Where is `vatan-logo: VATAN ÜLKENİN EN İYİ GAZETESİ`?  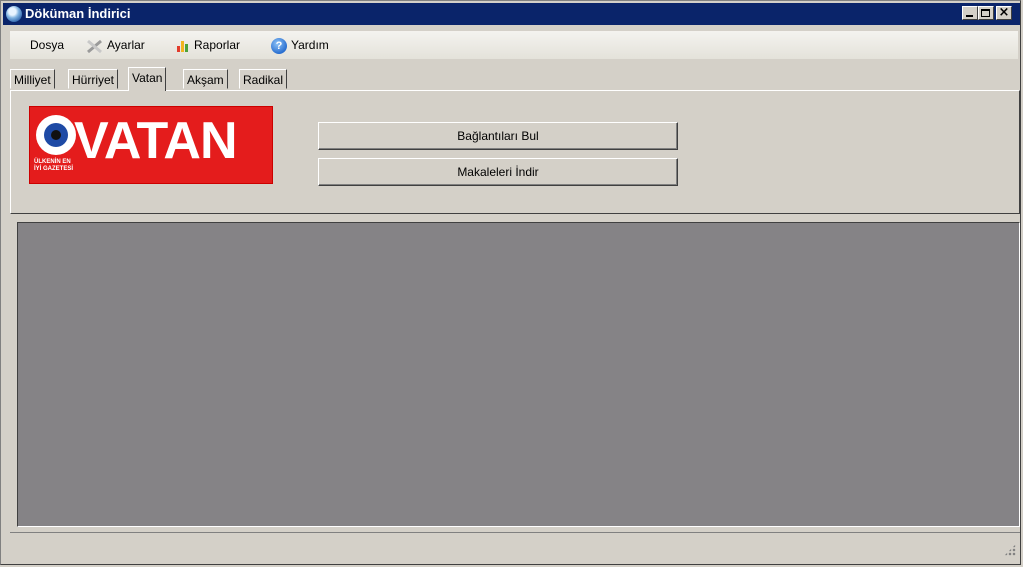 vatan-logo: VATAN ÜLKENİN EN İYİ GAZETESİ is located at coordinates (151, 145).